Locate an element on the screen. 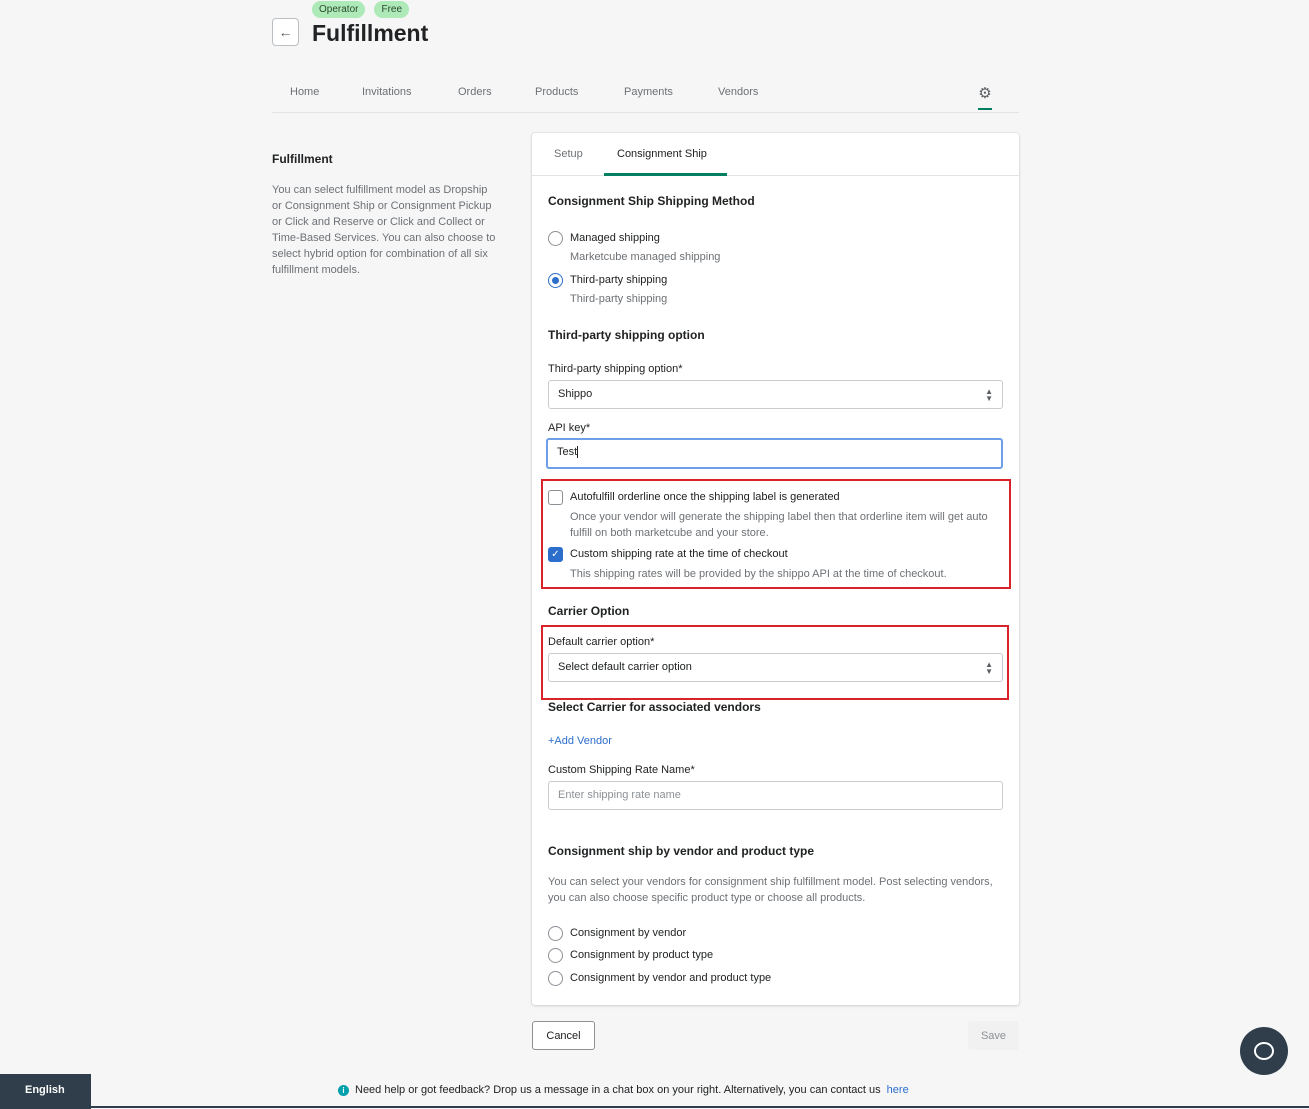  gear-icon: ⚙ is located at coordinates (985, 97).